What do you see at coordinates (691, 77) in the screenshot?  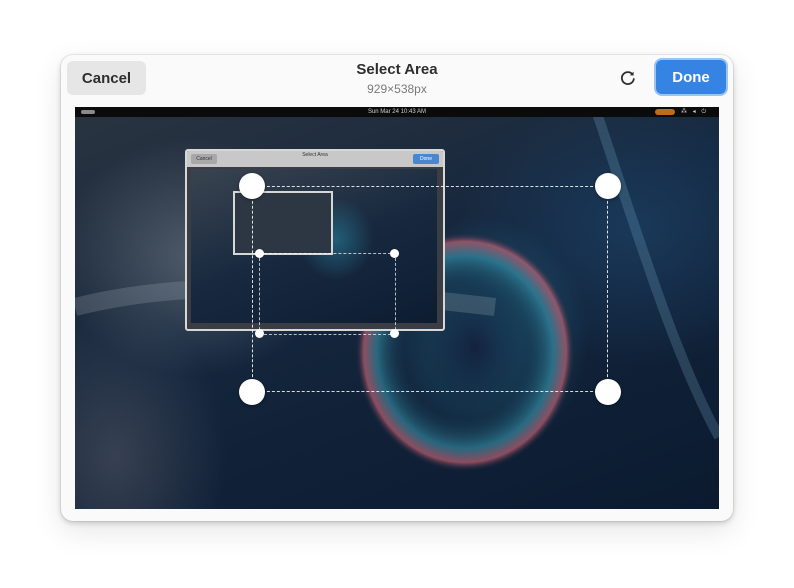 I see `done-button: Done` at bounding box center [691, 77].